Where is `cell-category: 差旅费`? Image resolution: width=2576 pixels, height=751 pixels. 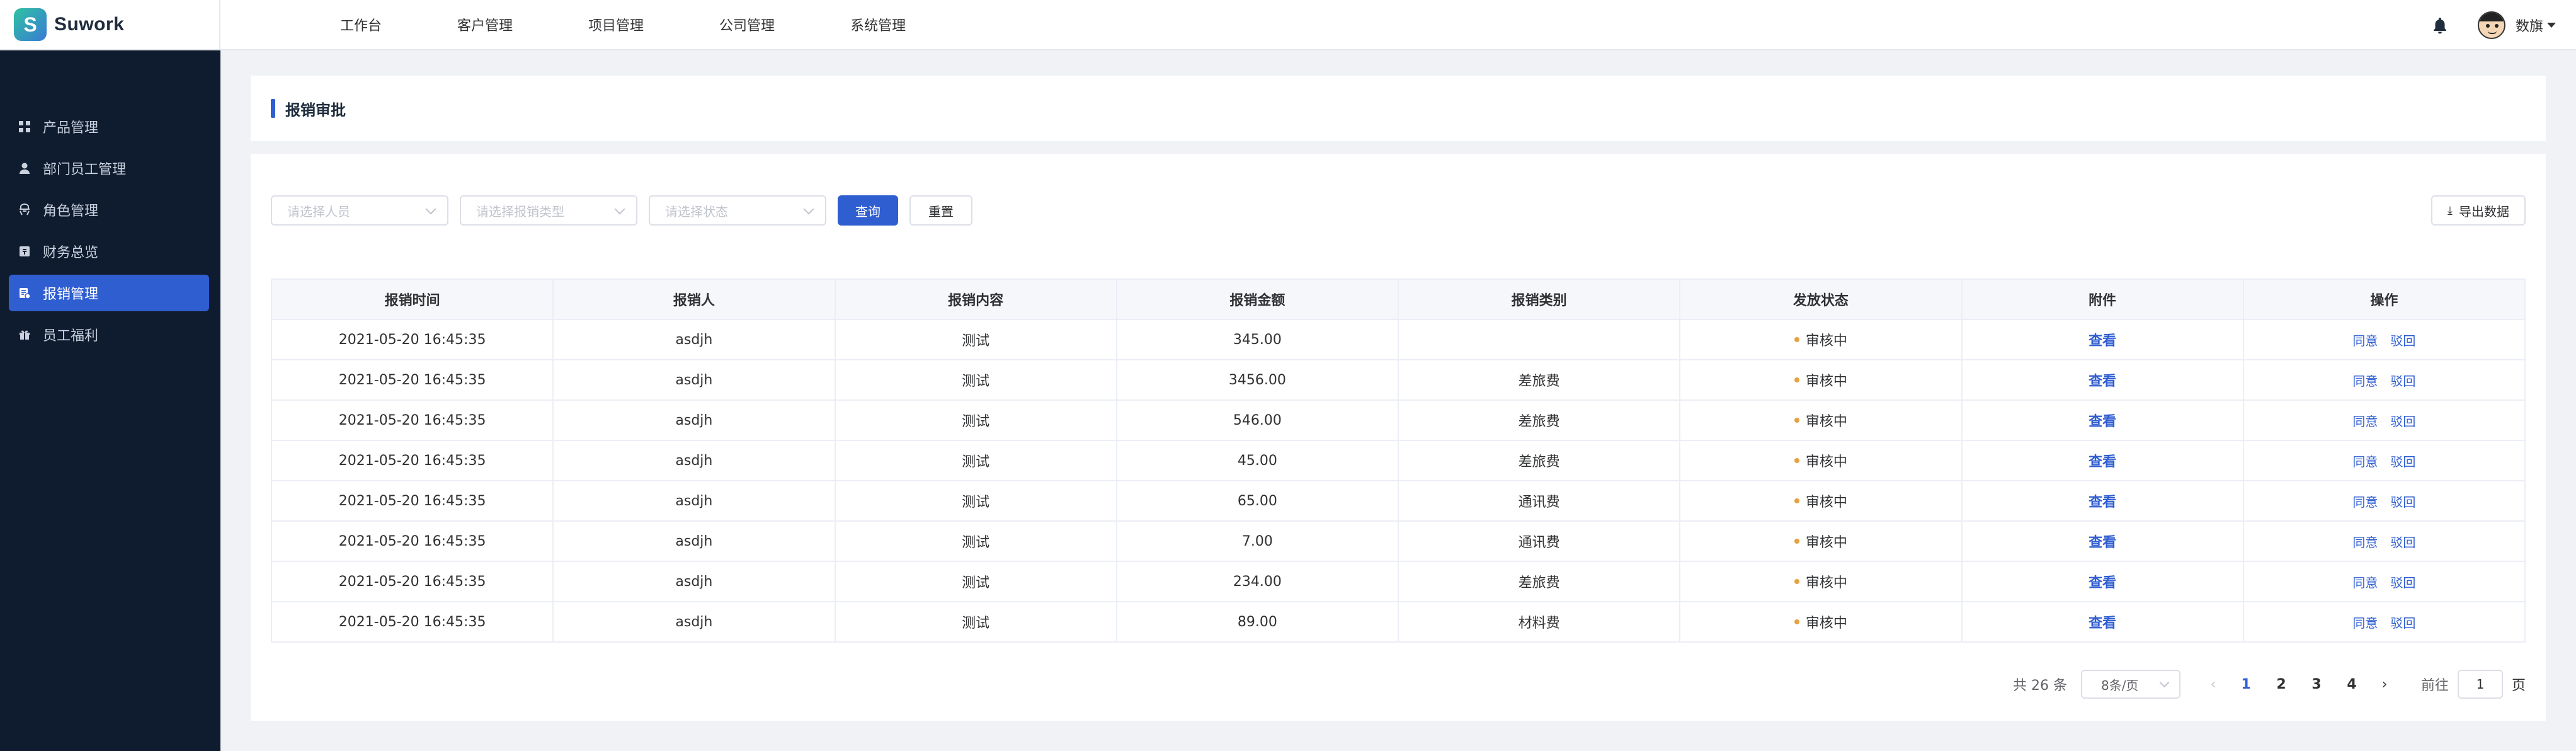
cell-category: 差旅费 is located at coordinates (1539, 420).